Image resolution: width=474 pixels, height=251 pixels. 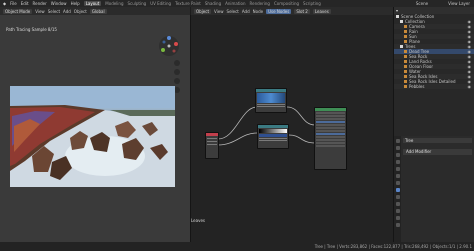 What do you see at coordinates (80, 11) in the screenshot?
I see `viewport-object-menu: Object` at bounding box center [80, 11].